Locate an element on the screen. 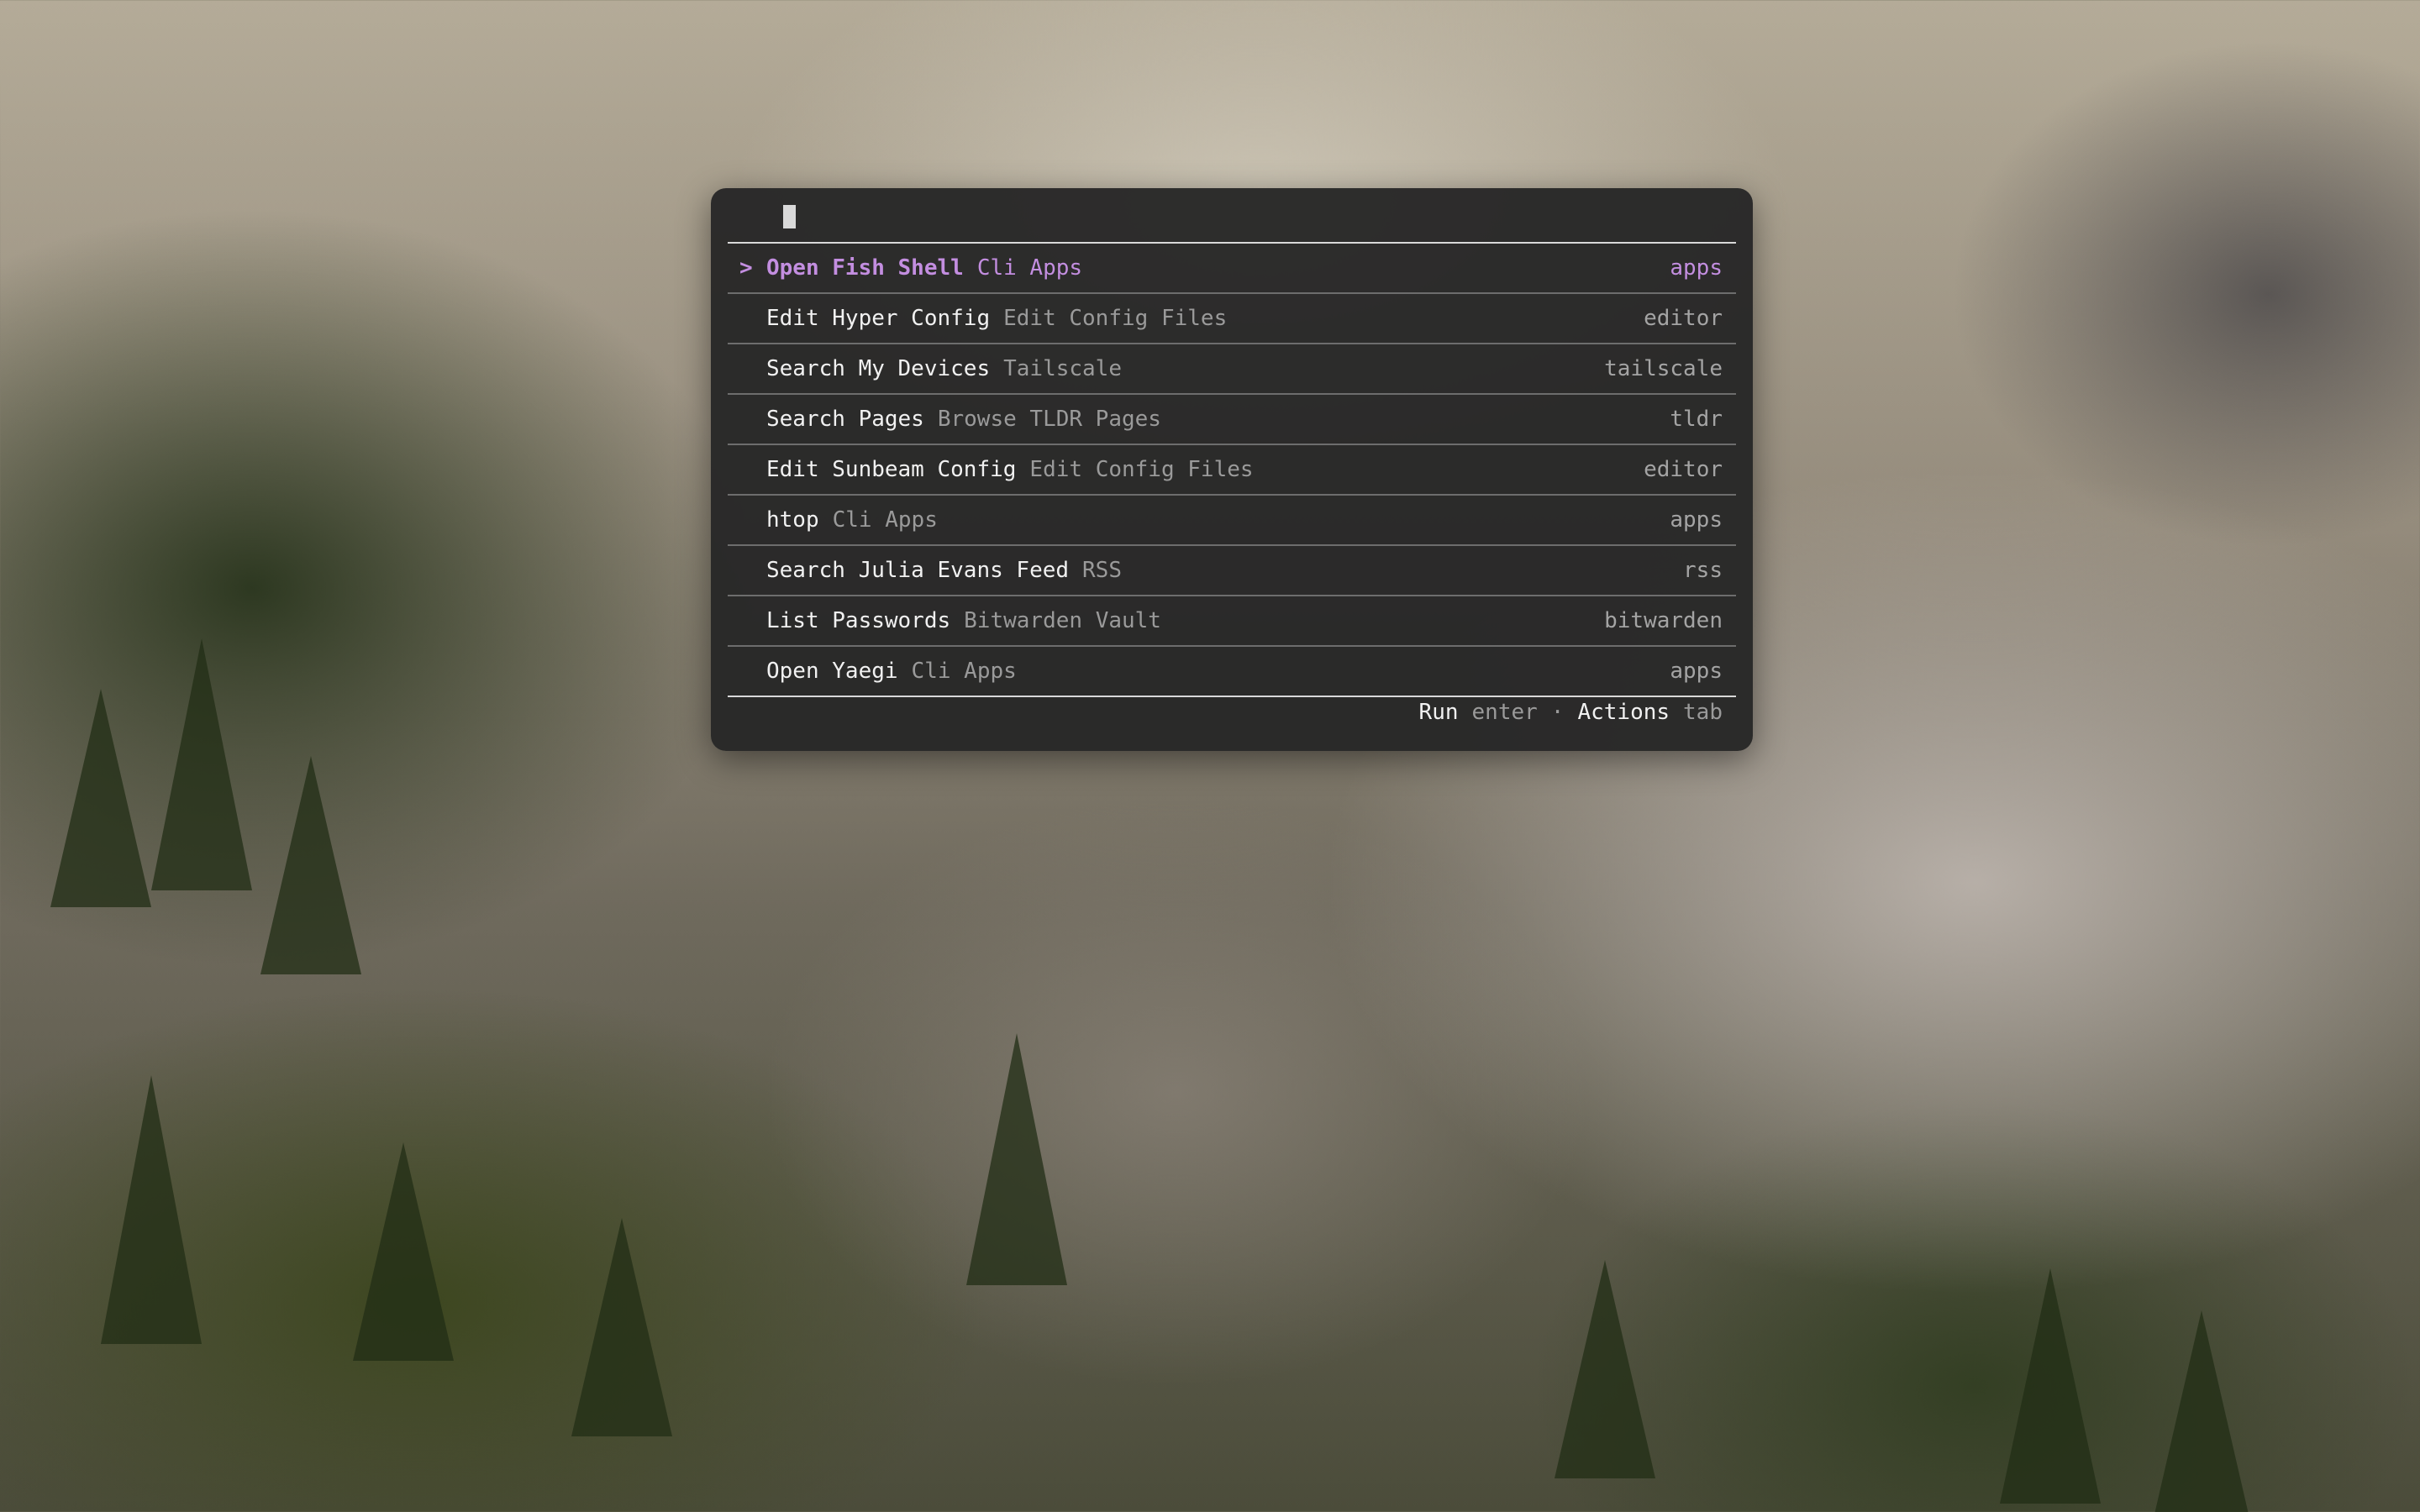  item-accessory: rss is located at coordinates (1703, 570).